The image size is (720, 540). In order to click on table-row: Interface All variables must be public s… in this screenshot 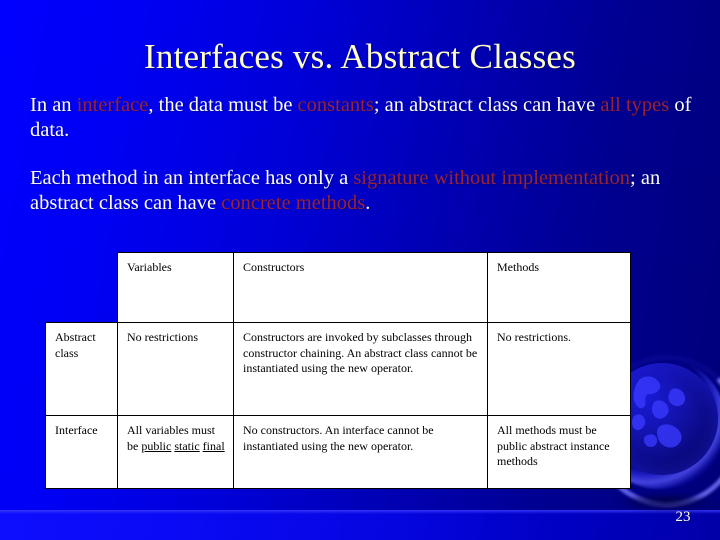, I will do `click(338, 452)`.